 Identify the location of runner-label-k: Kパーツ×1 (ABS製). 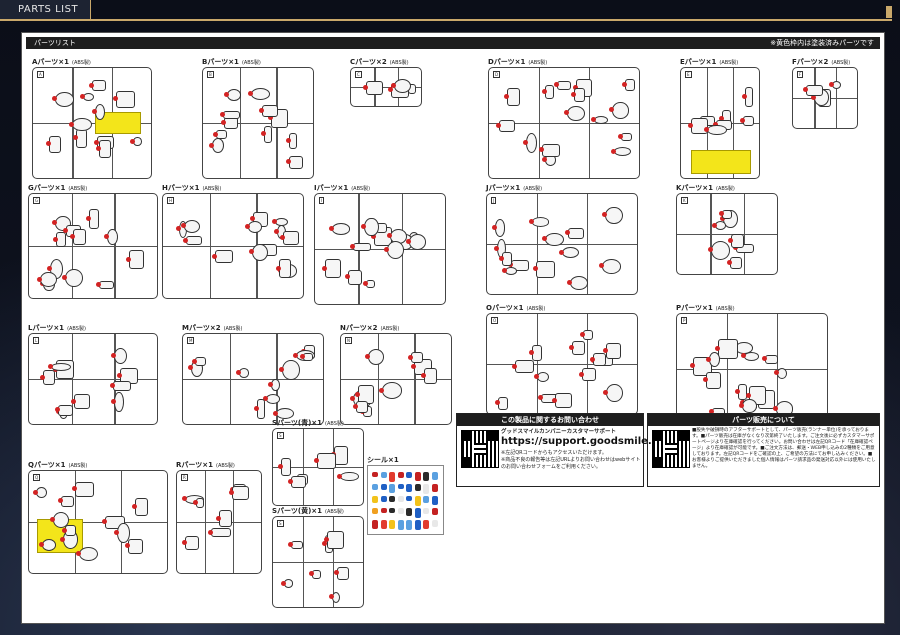
(705, 188).